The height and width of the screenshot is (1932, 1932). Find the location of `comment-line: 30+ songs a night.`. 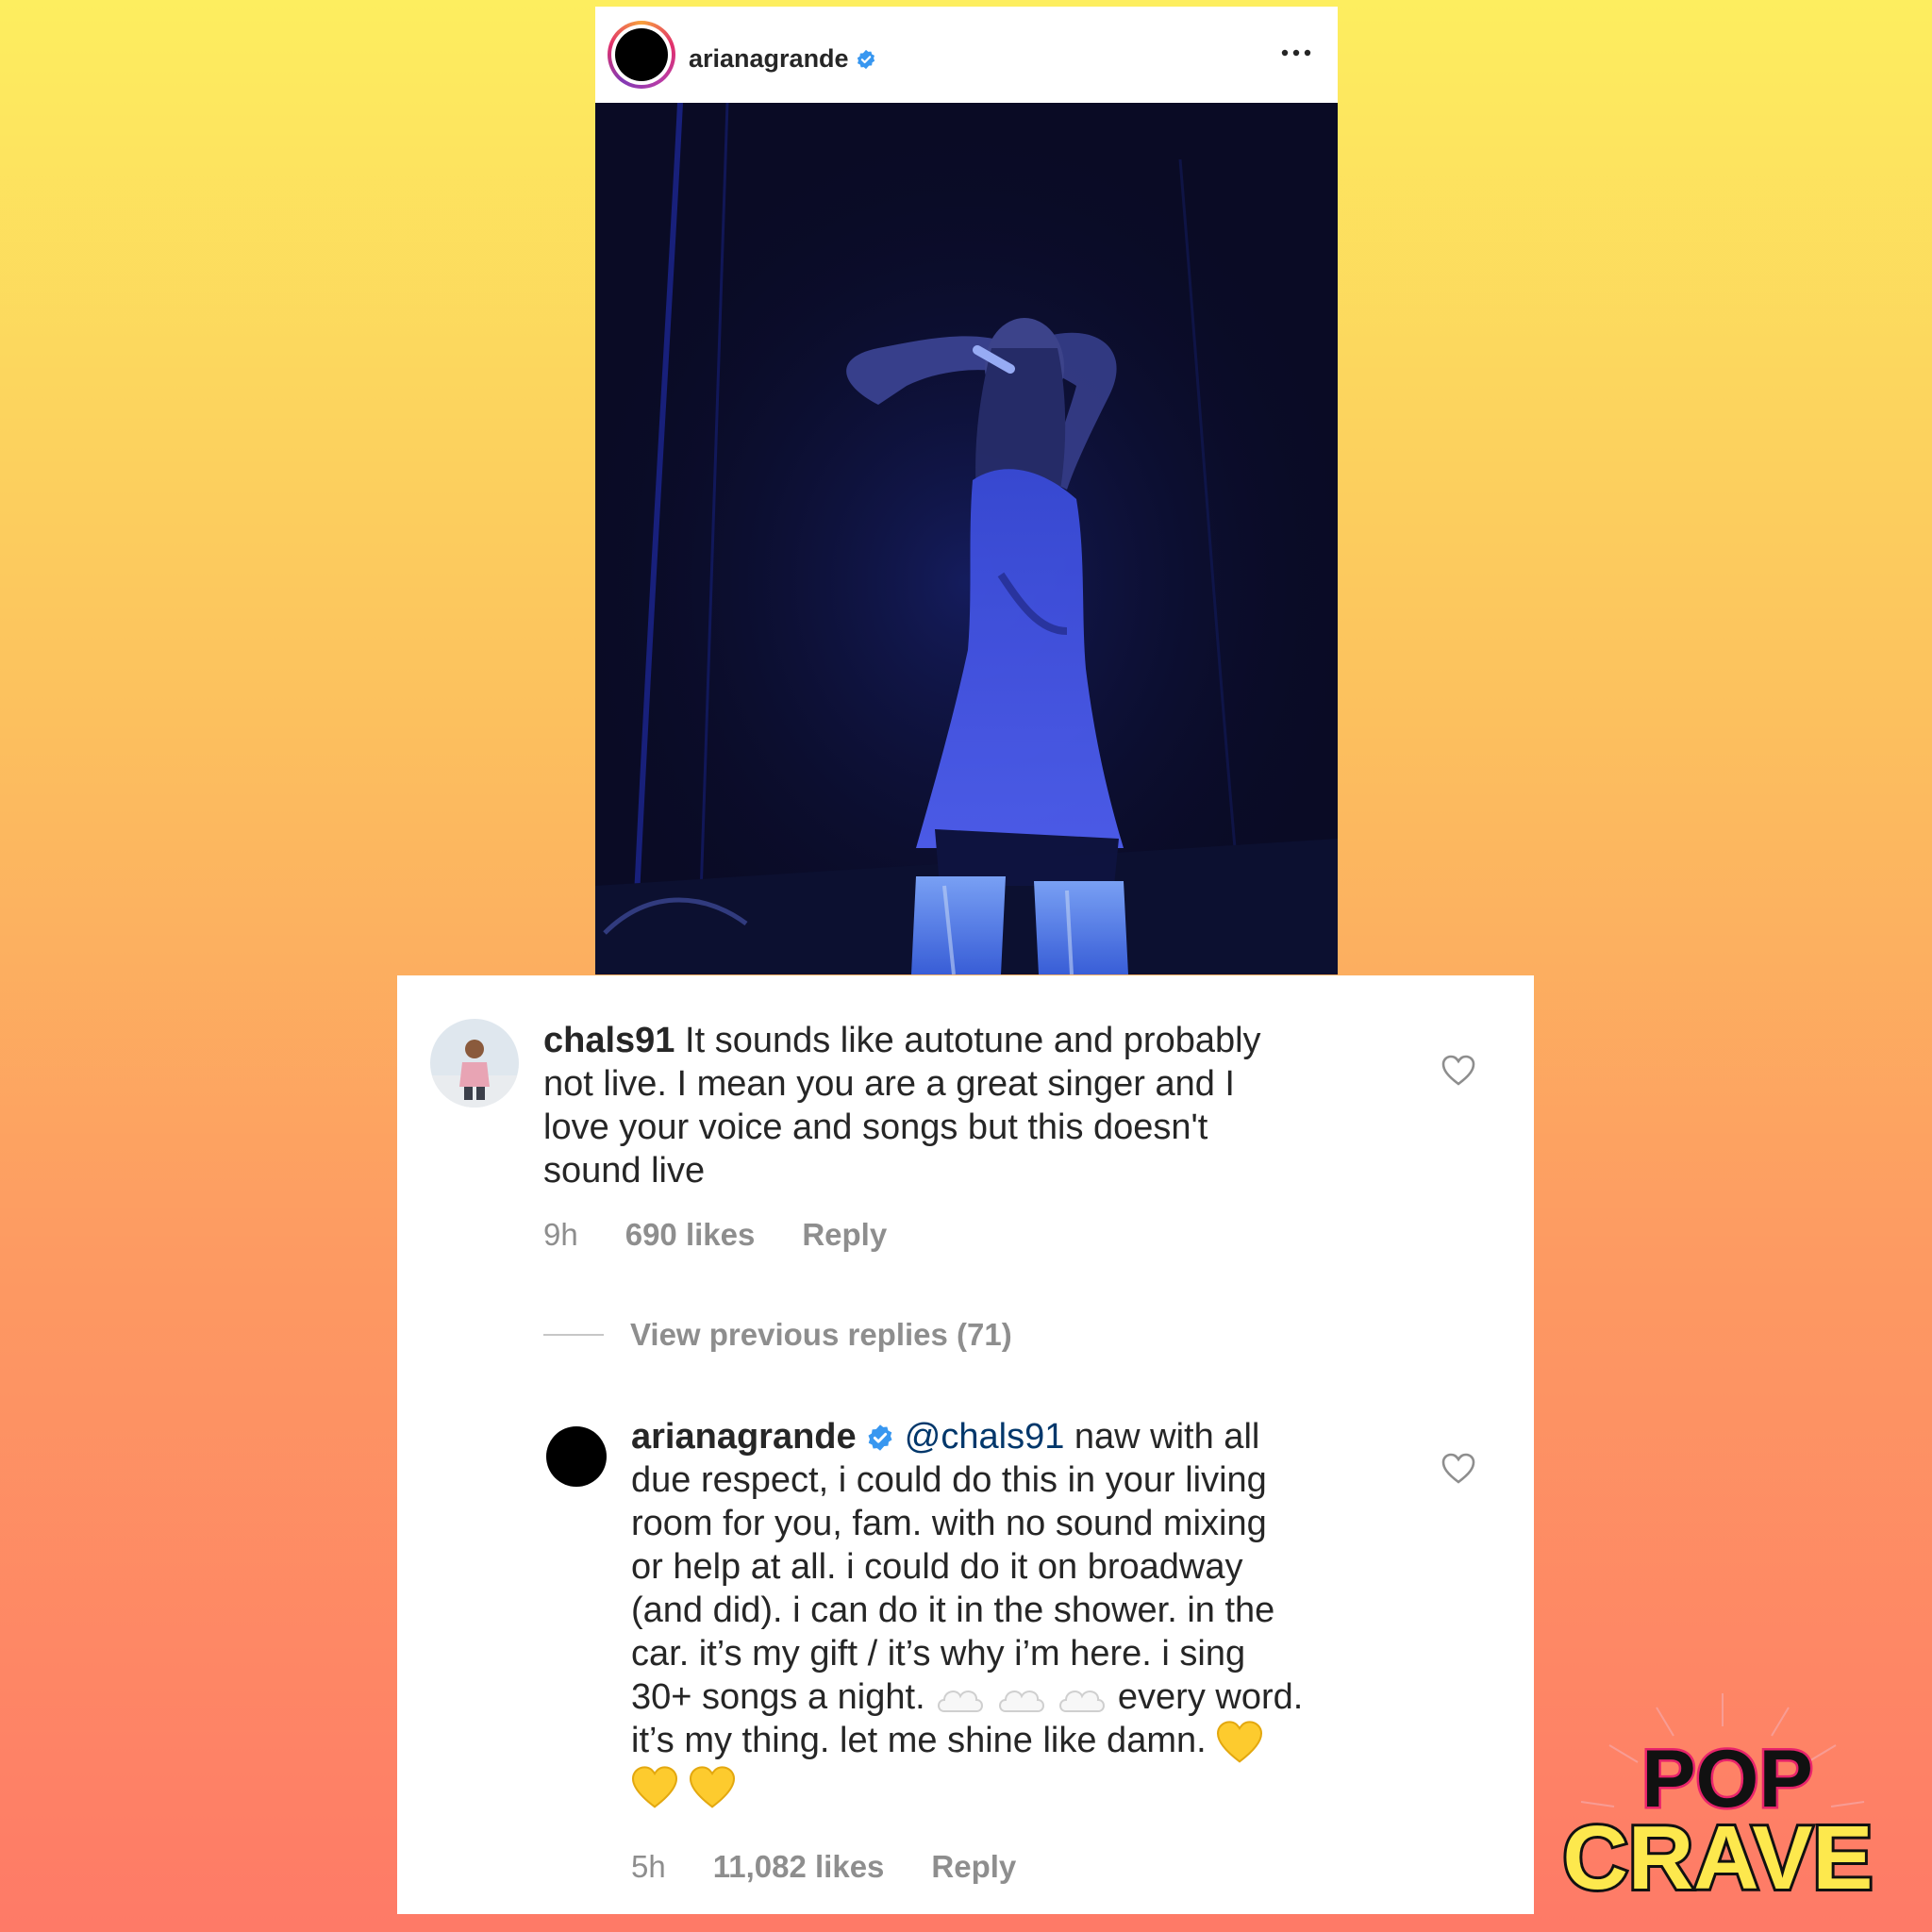

comment-line: 30+ songs a night. is located at coordinates (778, 1697).